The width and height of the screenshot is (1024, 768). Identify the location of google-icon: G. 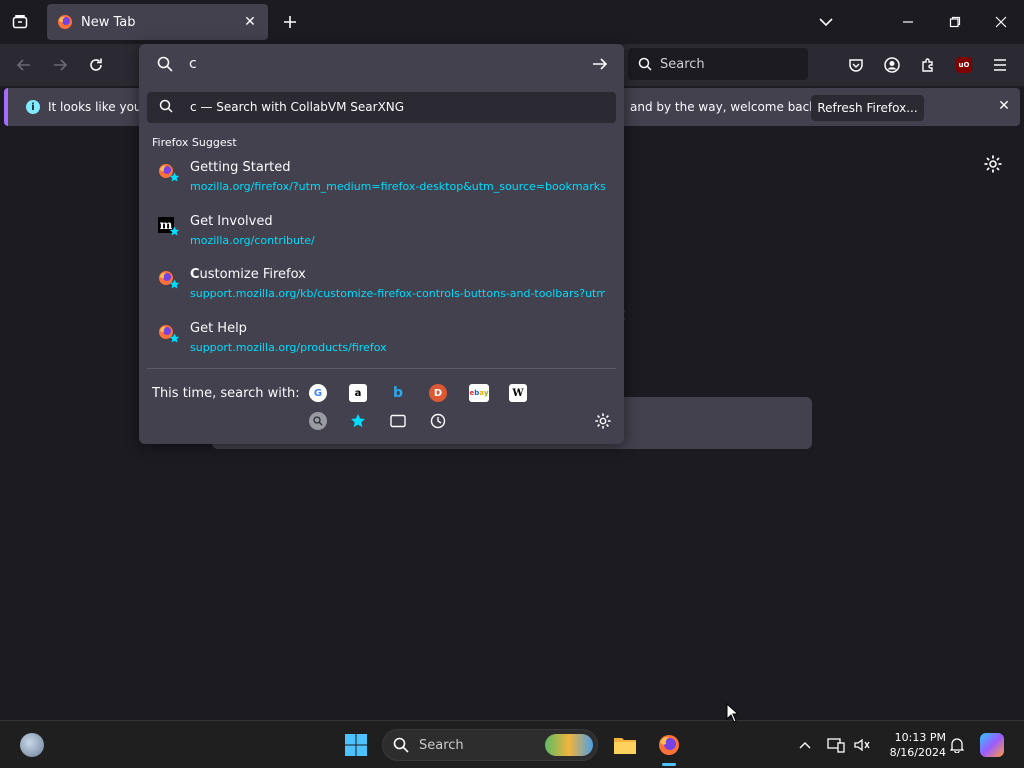
(318, 393).